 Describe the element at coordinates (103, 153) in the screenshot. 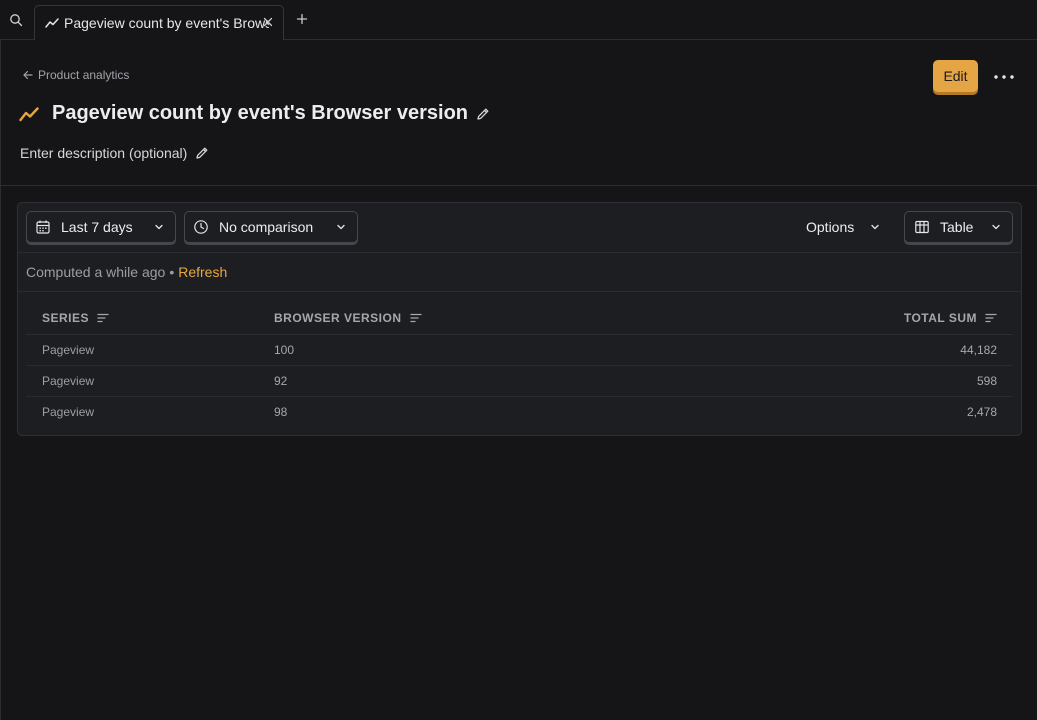

I see `description-placeholder: Enter description (optional)` at that location.